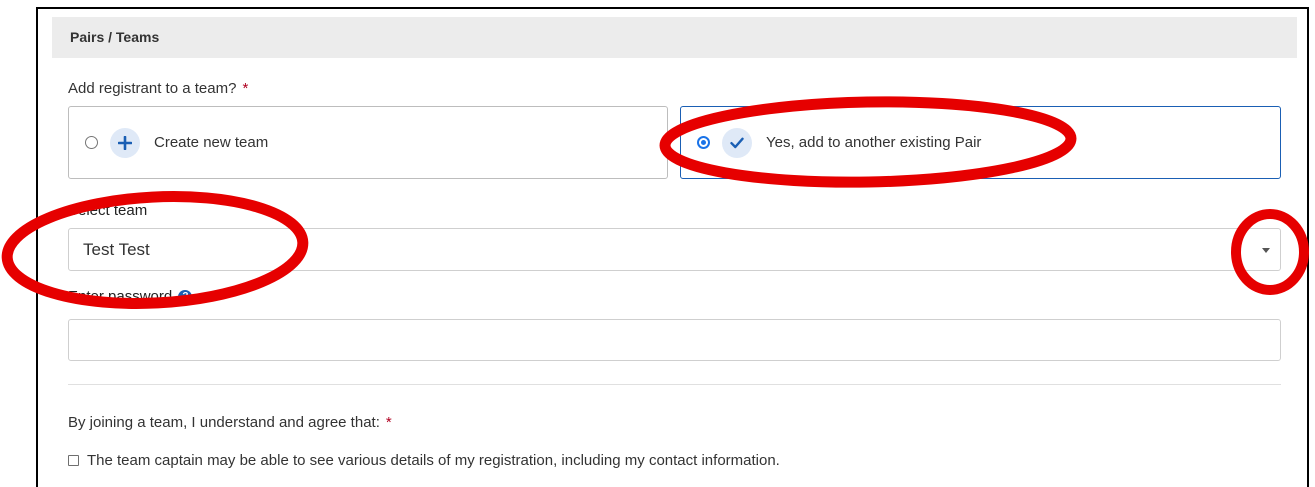  I want to click on option-create-new-team-label: Create new team, so click(211, 142).